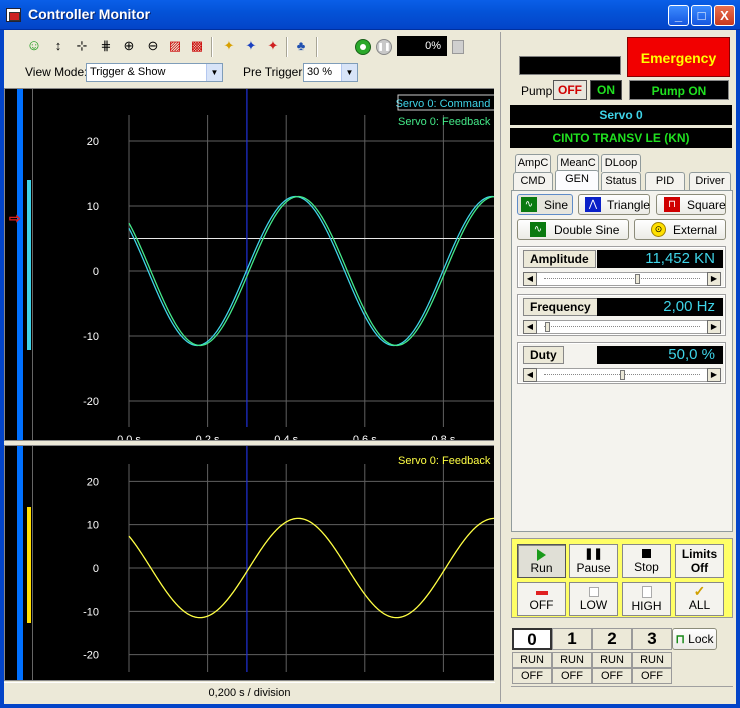 This screenshot has height=708, width=740. I want to click on tab-driver: Driver, so click(710, 181).